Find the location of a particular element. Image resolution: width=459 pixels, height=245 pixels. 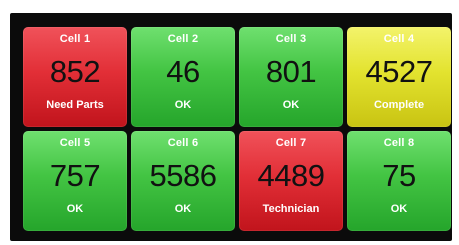

cell-count: 5586 is located at coordinates (183, 175).